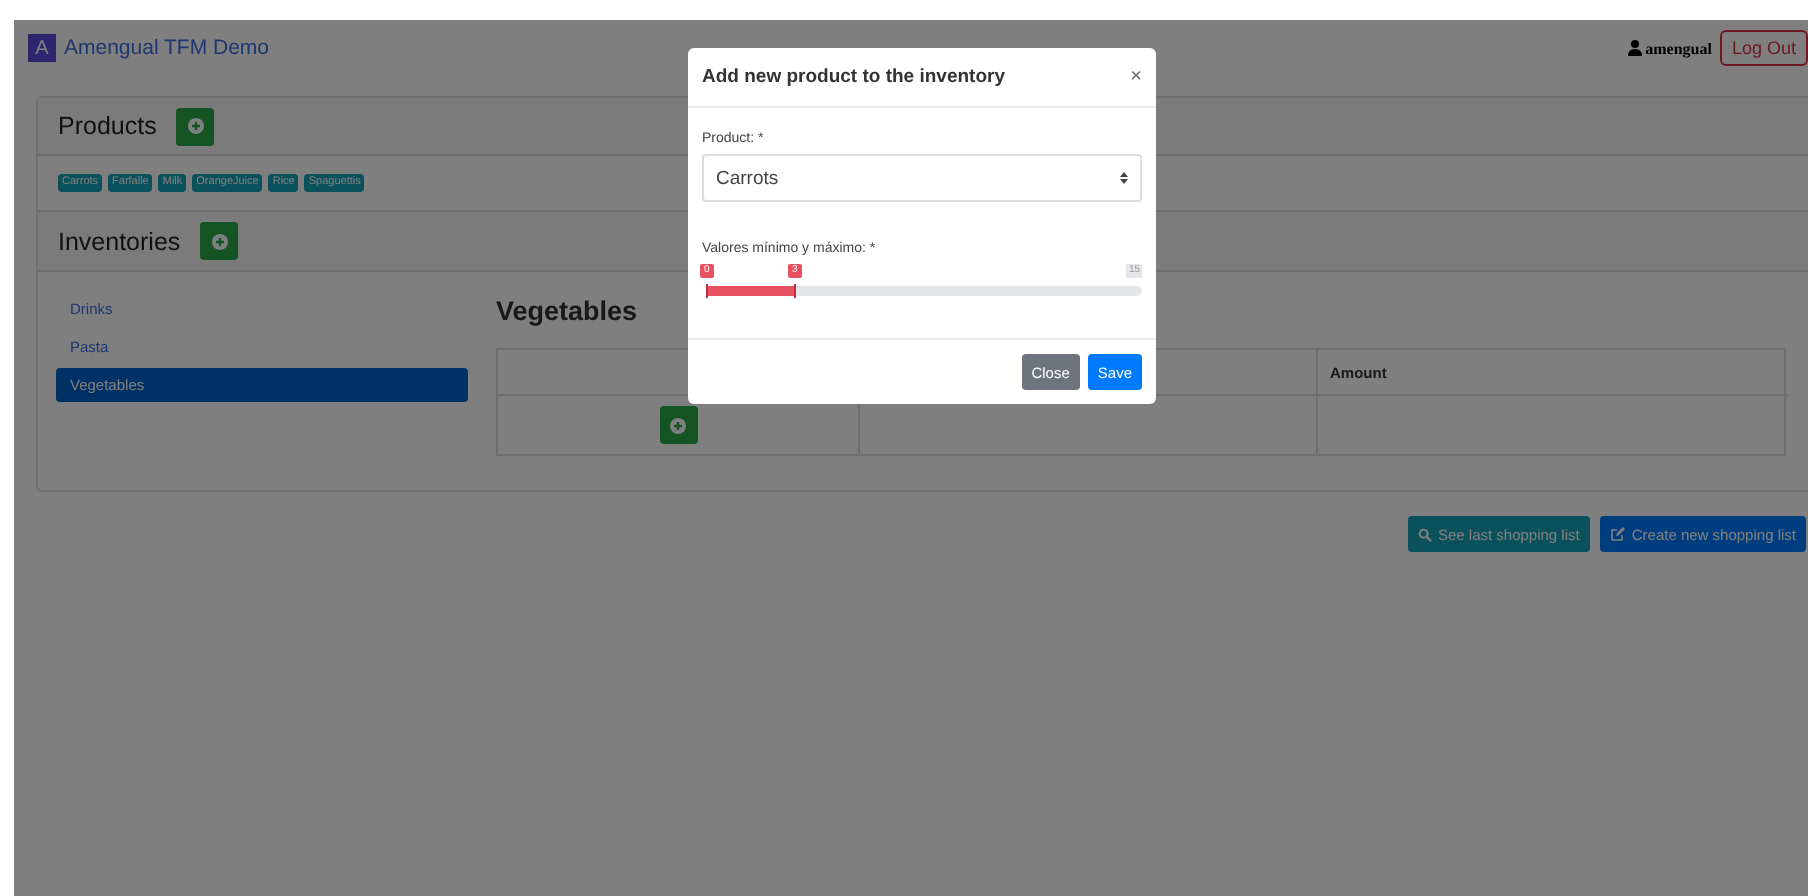 The width and height of the screenshot is (1808, 896). What do you see at coordinates (42, 48) in the screenshot?
I see `brand-logo: A` at bounding box center [42, 48].